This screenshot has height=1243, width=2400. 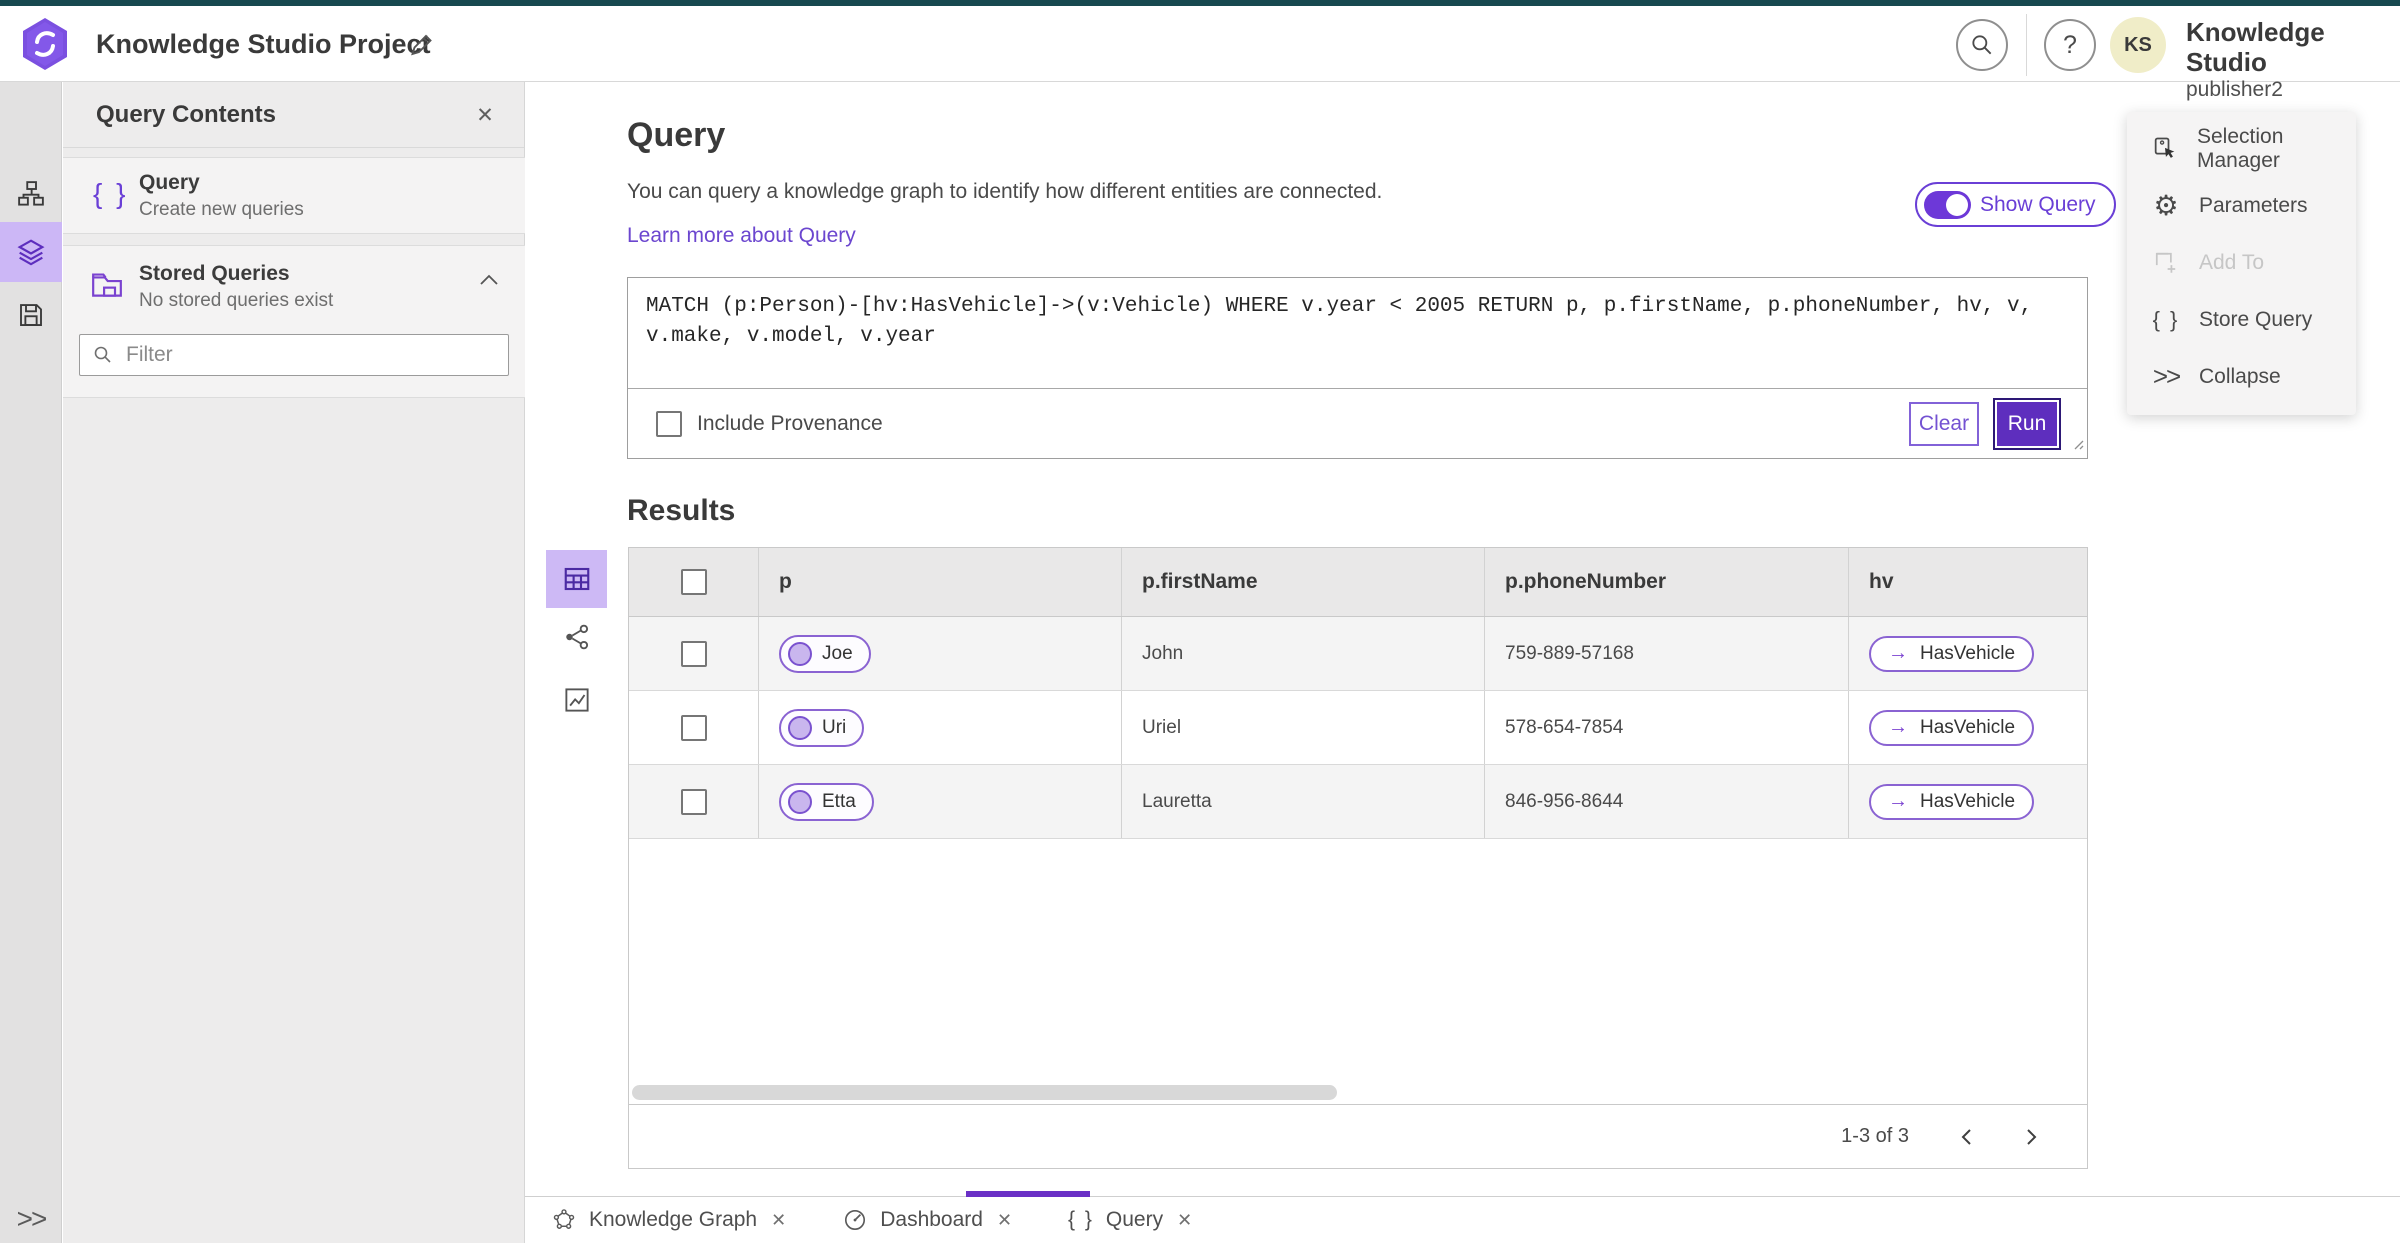 I want to click on rail-hierarchy-button, so click(x=31, y=194).